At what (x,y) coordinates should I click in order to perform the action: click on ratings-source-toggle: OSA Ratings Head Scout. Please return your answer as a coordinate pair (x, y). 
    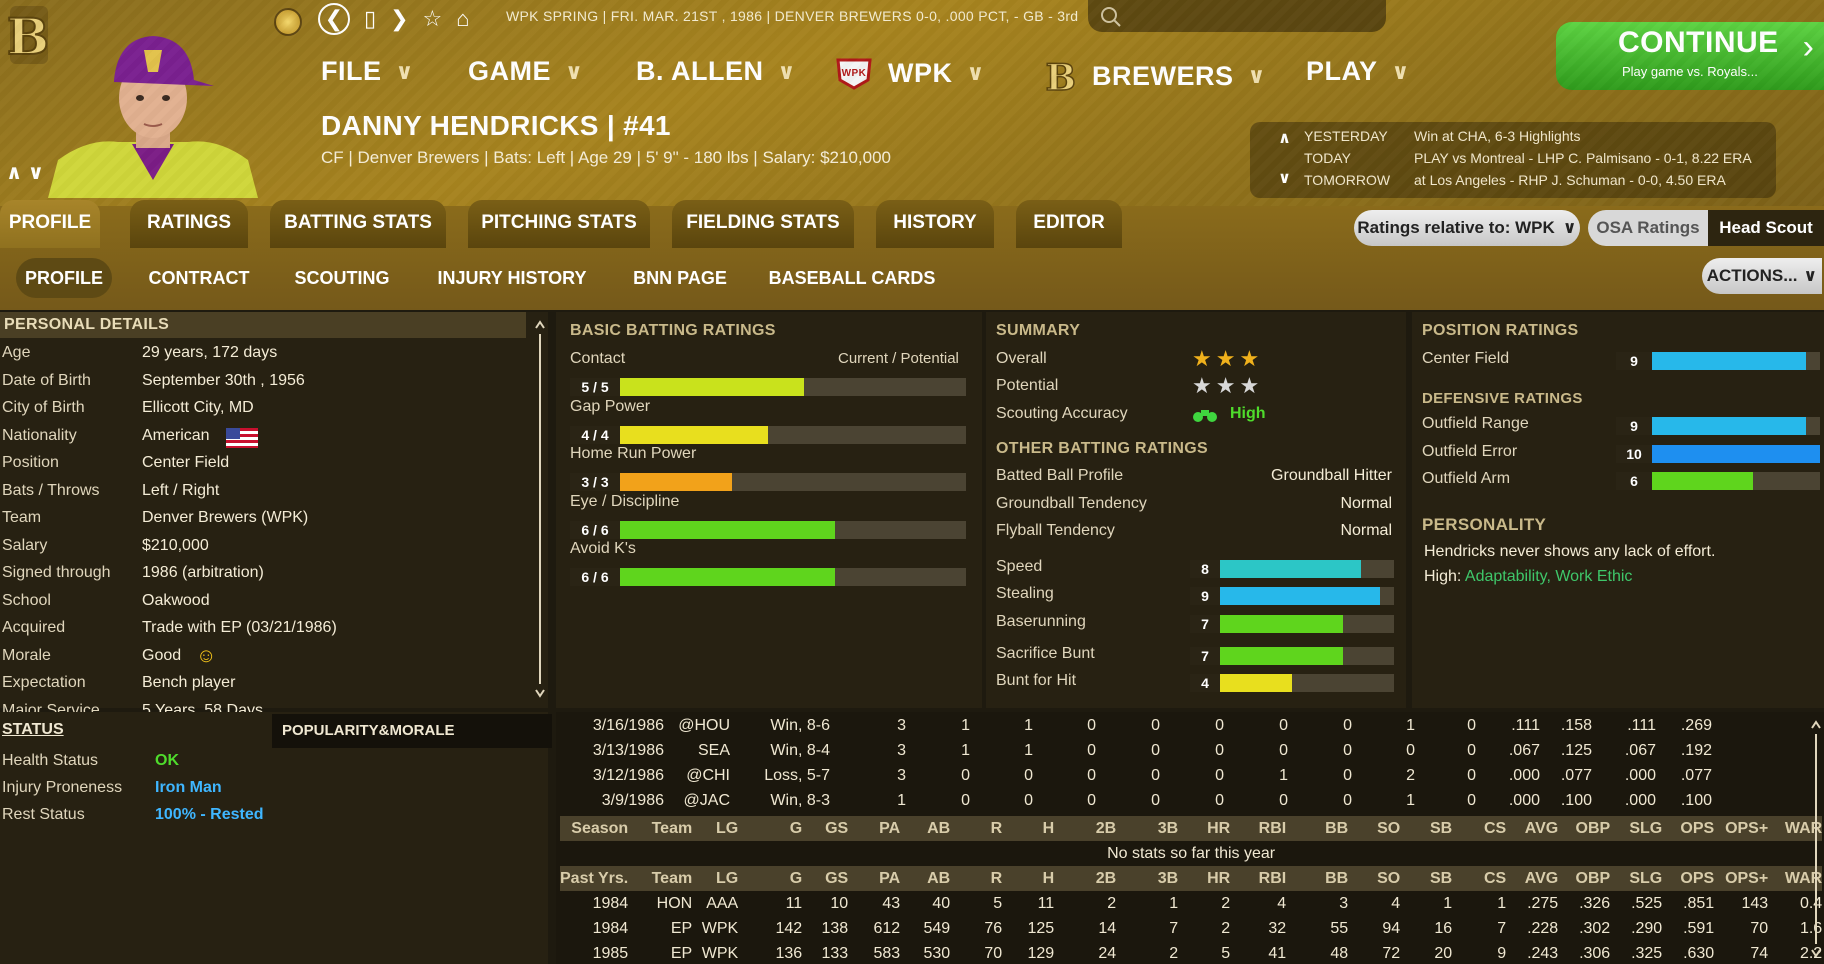
    Looking at the image, I should click on (1706, 228).